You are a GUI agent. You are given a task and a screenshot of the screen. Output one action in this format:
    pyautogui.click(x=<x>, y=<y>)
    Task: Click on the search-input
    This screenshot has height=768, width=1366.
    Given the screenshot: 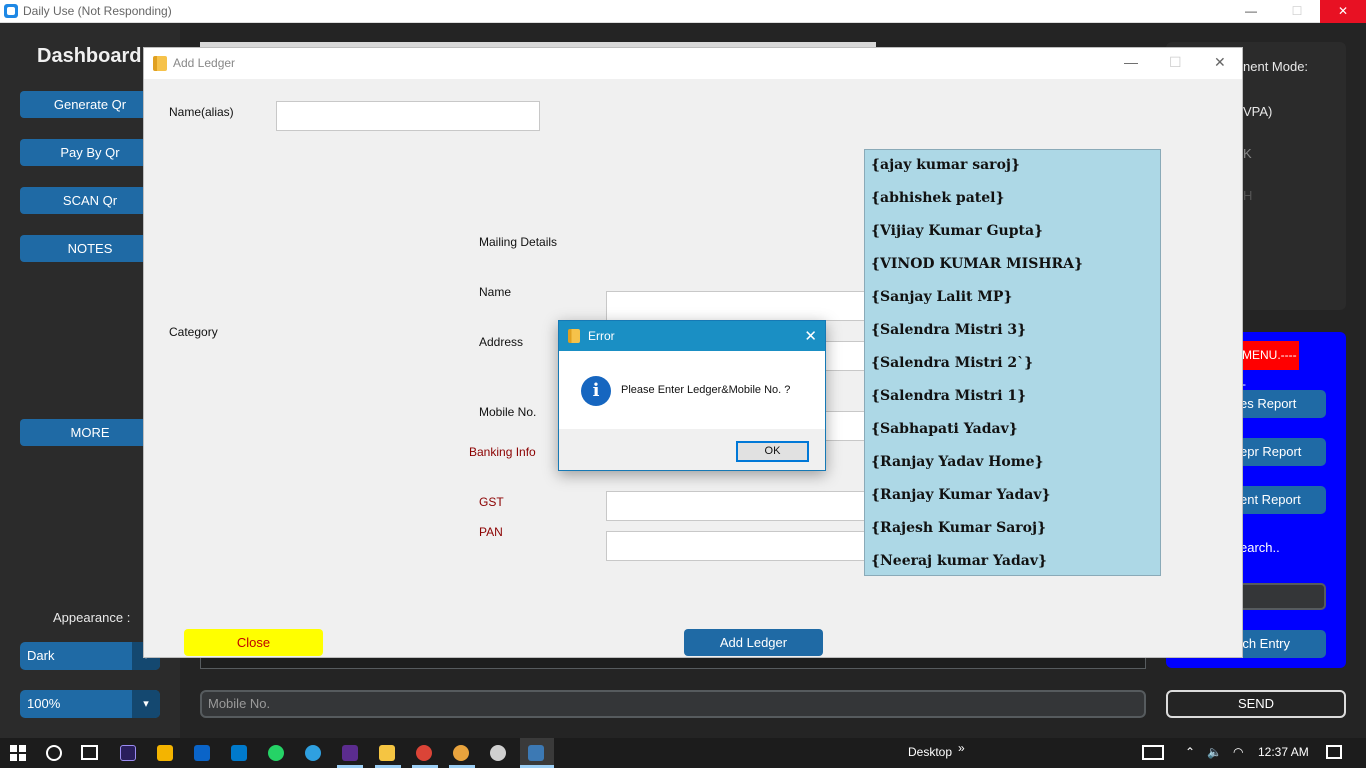 What is the action you would take?
    pyautogui.click(x=1278, y=596)
    